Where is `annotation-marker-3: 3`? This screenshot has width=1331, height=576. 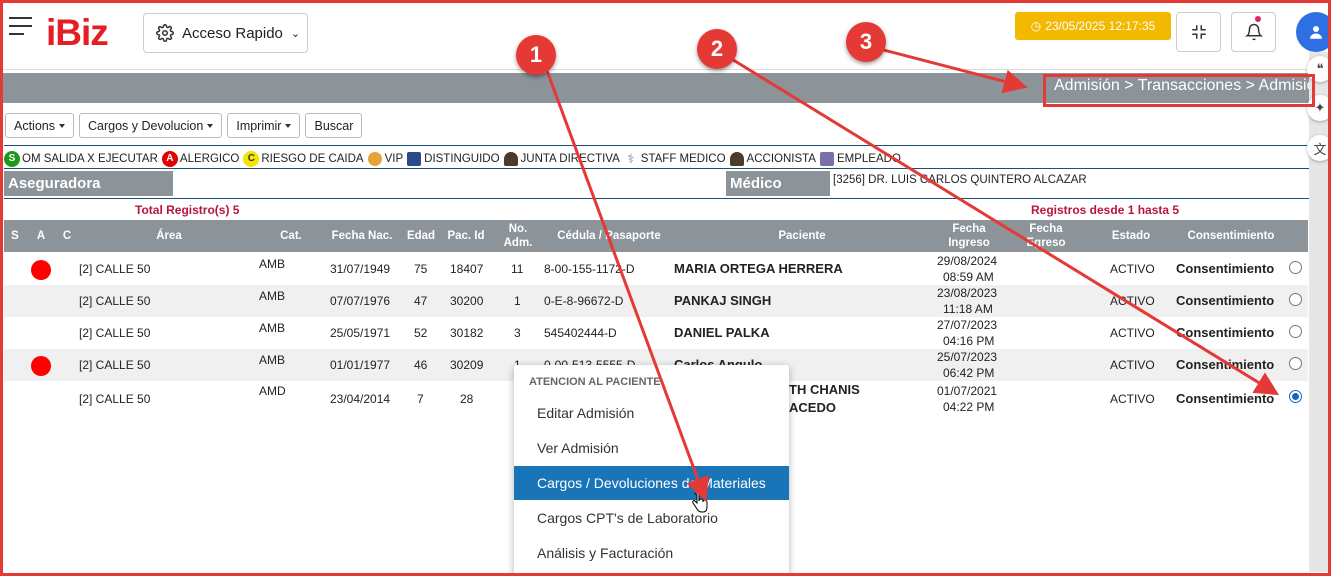 annotation-marker-3: 3 is located at coordinates (866, 42).